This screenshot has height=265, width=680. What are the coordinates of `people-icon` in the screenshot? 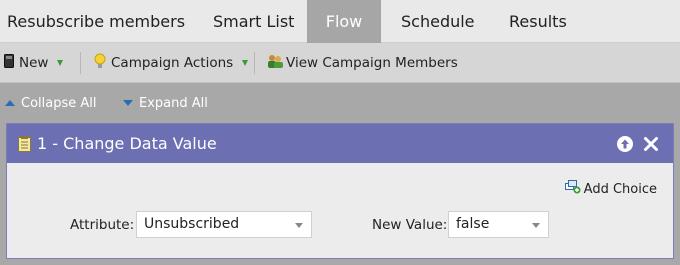 It's located at (275, 63).